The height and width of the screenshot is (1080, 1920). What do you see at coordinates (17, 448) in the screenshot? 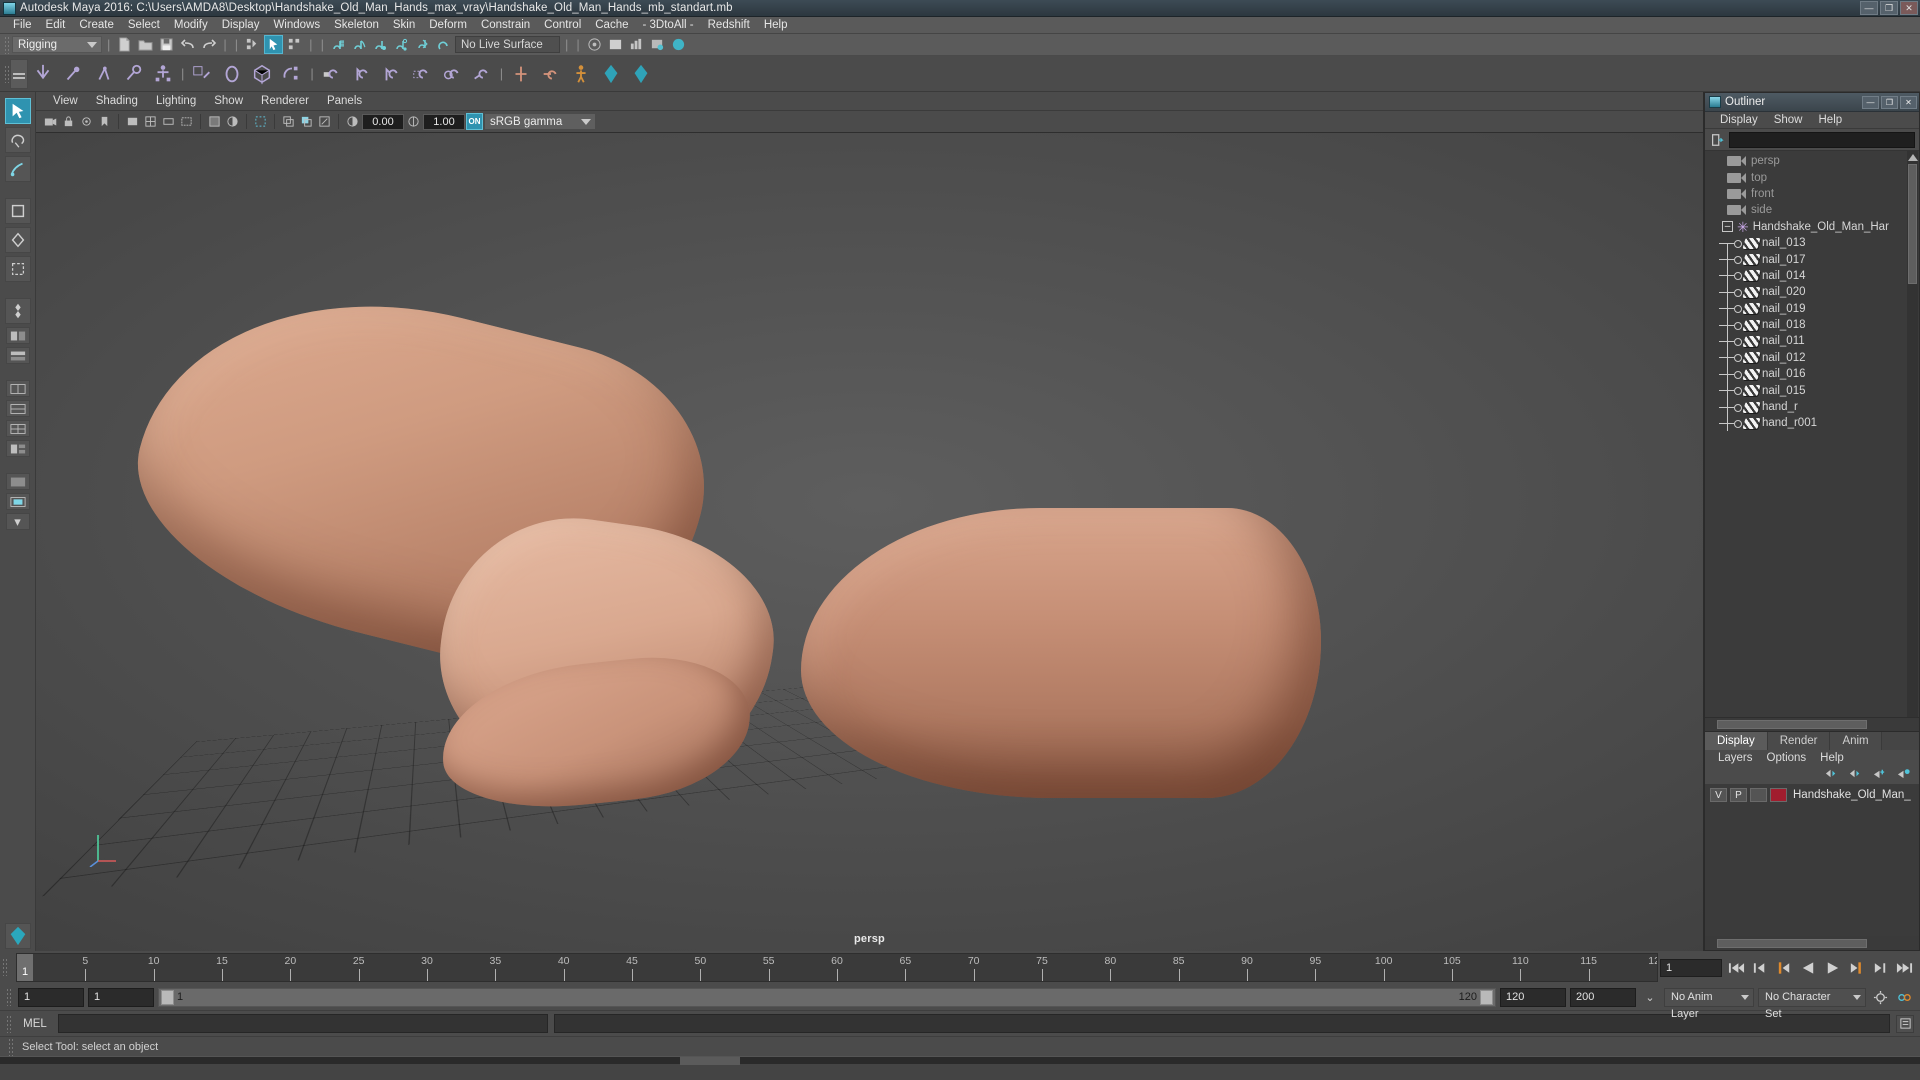
I see `layout-preset-4-icon` at bounding box center [17, 448].